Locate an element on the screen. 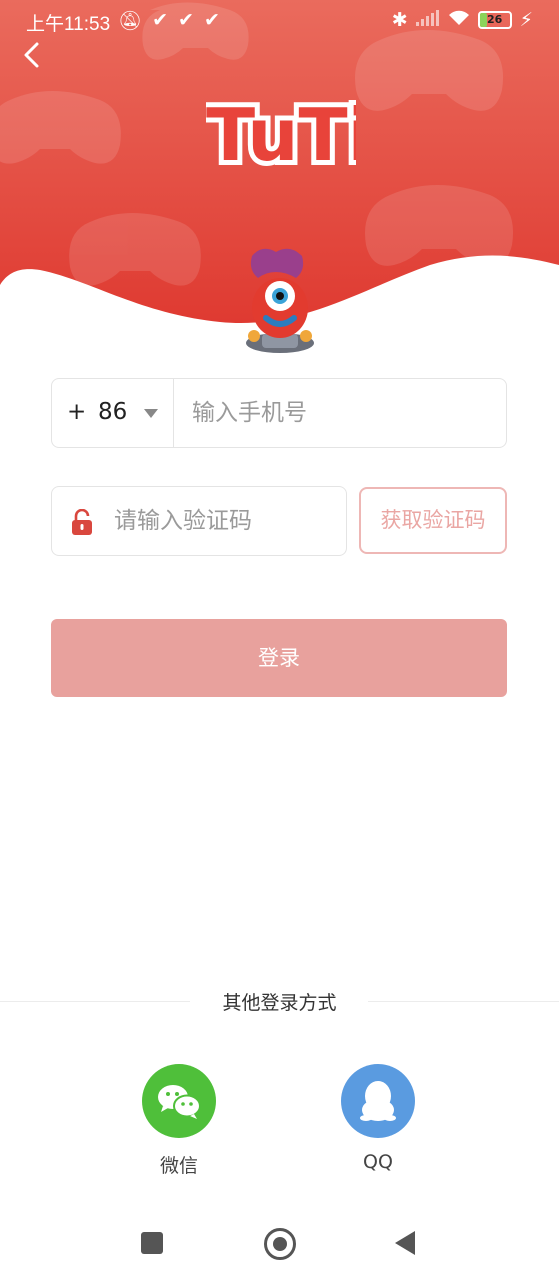 This screenshot has width=559, height=1280. battery-percentage: 26 is located at coordinates (495, 19).